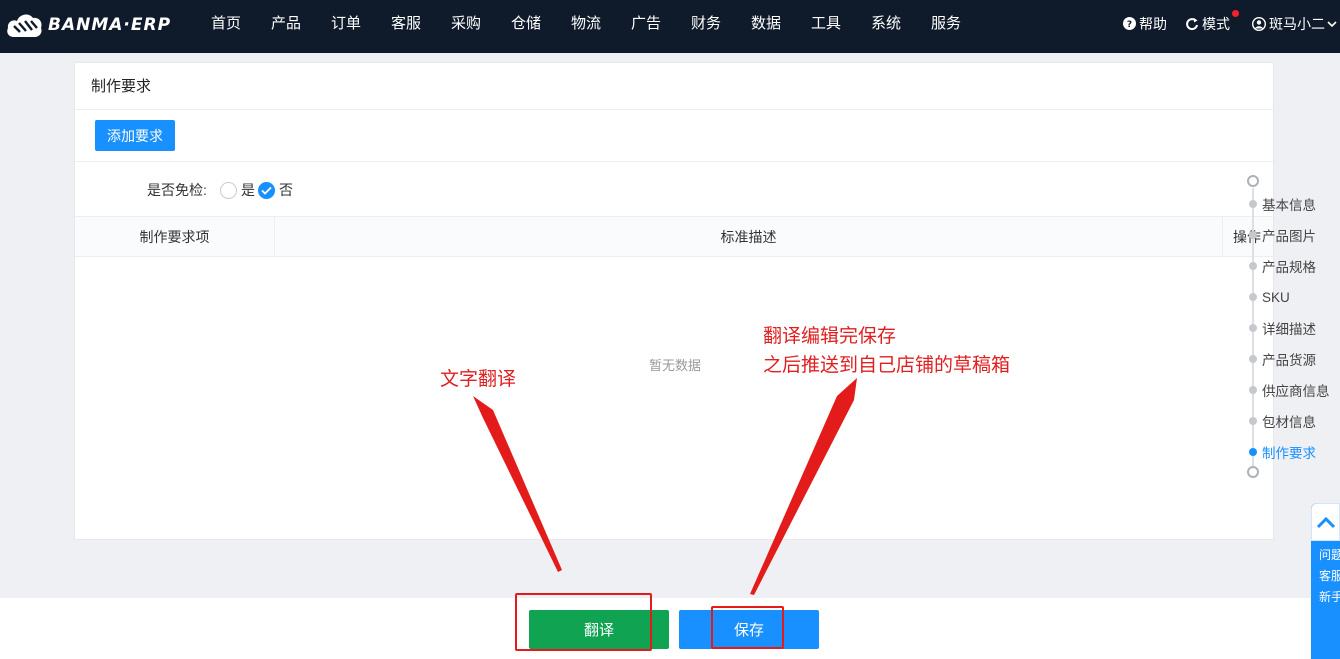 The height and width of the screenshot is (659, 1340). What do you see at coordinates (803, 486) in the screenshot?
I see `arrow-to-save-note` at bounding box center [803, 486].